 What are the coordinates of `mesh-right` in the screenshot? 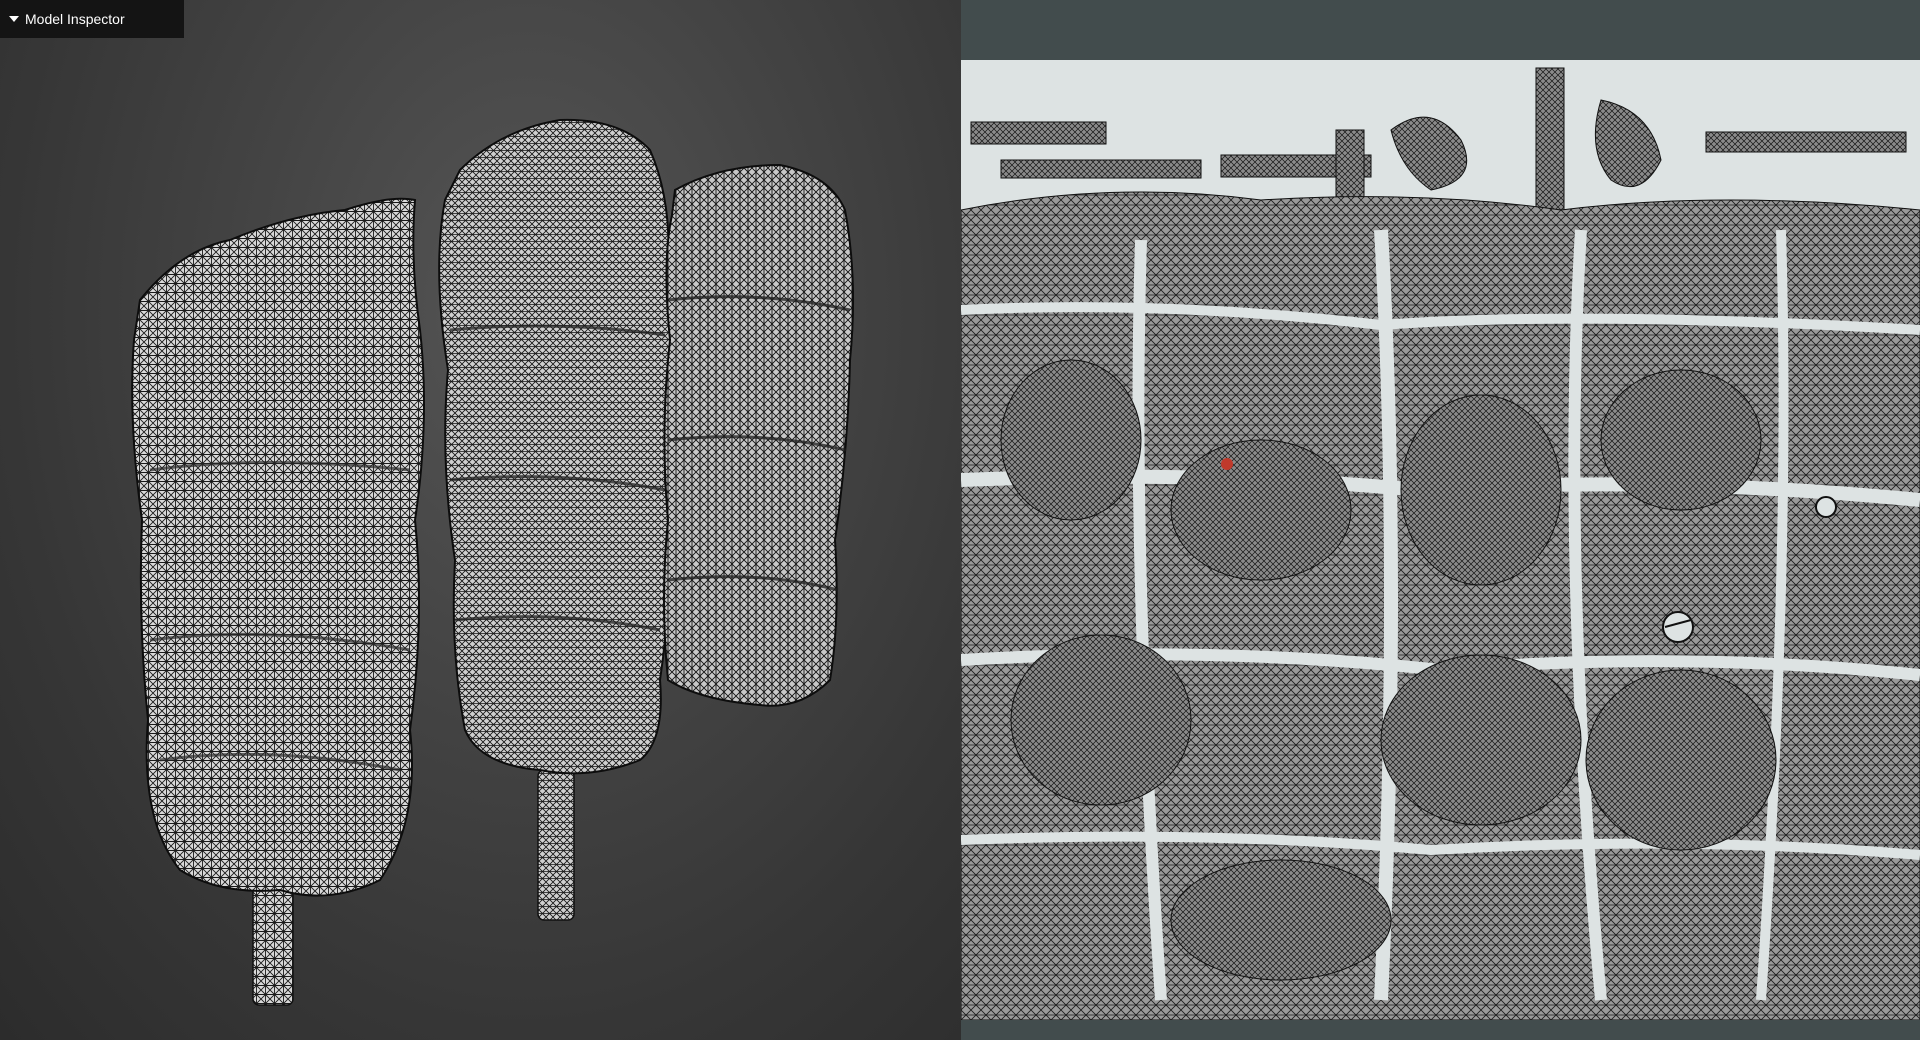 It's located at (759, 435).